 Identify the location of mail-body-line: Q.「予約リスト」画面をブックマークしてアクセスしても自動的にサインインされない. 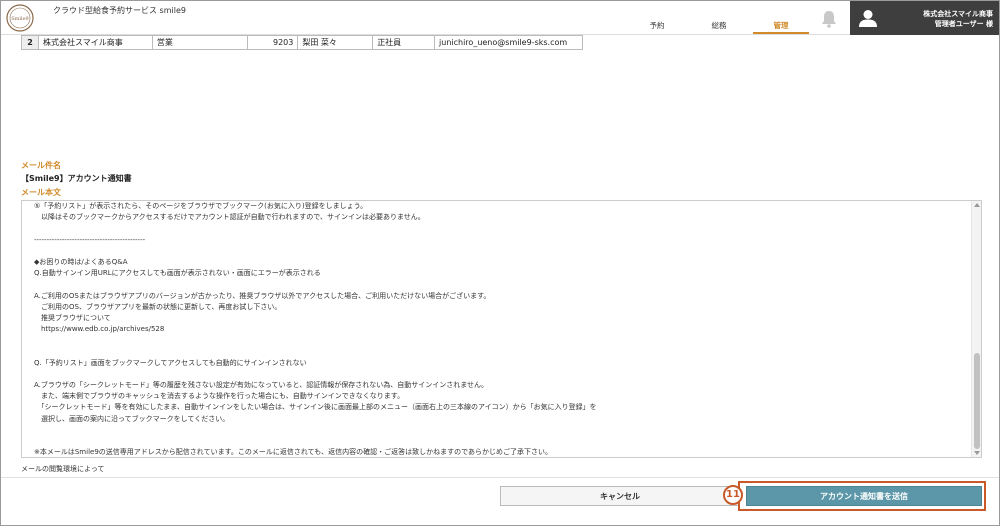
(170, 362).